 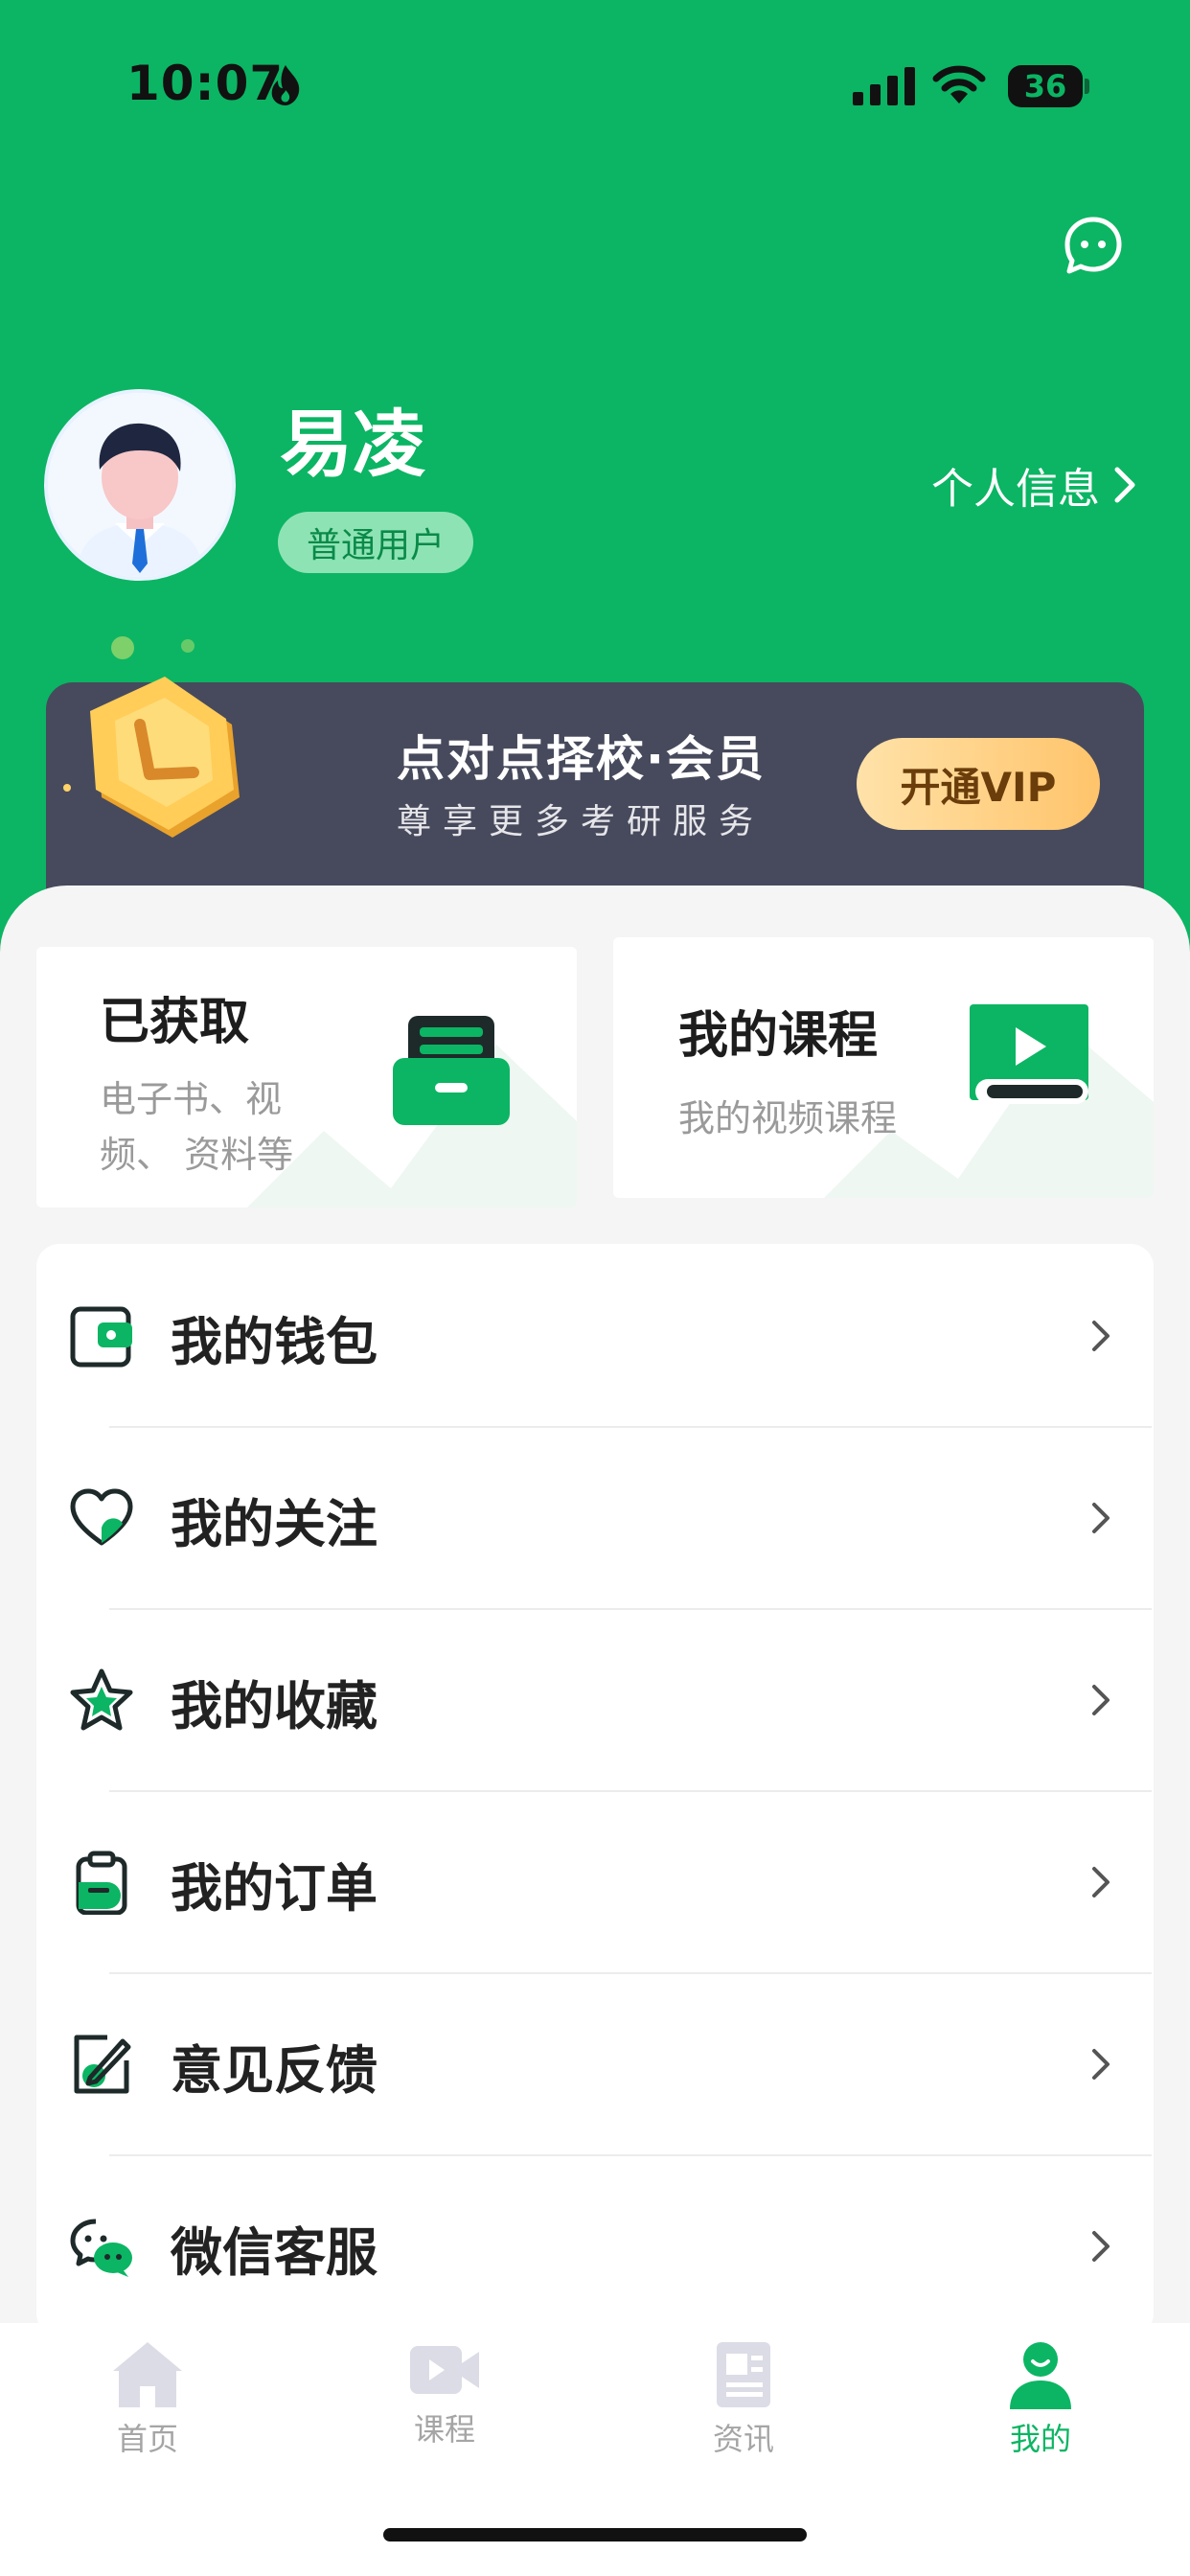 What do you see at coordinates (101, 1517) in the screenshot?
I see `heart-icon` at bounding box center [101, 1517].